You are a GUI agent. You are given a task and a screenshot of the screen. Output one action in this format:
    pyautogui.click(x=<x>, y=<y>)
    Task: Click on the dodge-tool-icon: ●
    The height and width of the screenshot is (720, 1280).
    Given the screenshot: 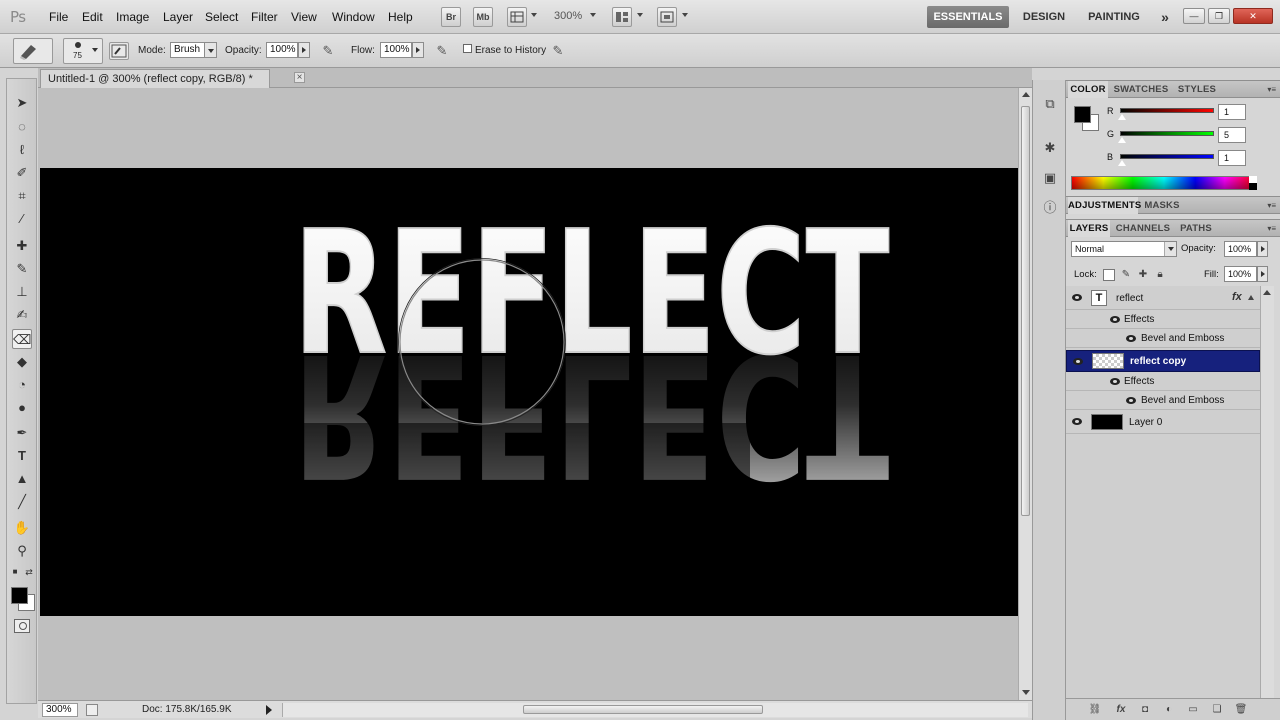 What is the action you would take?
    pyautogui.click(x=22, y=408)
    